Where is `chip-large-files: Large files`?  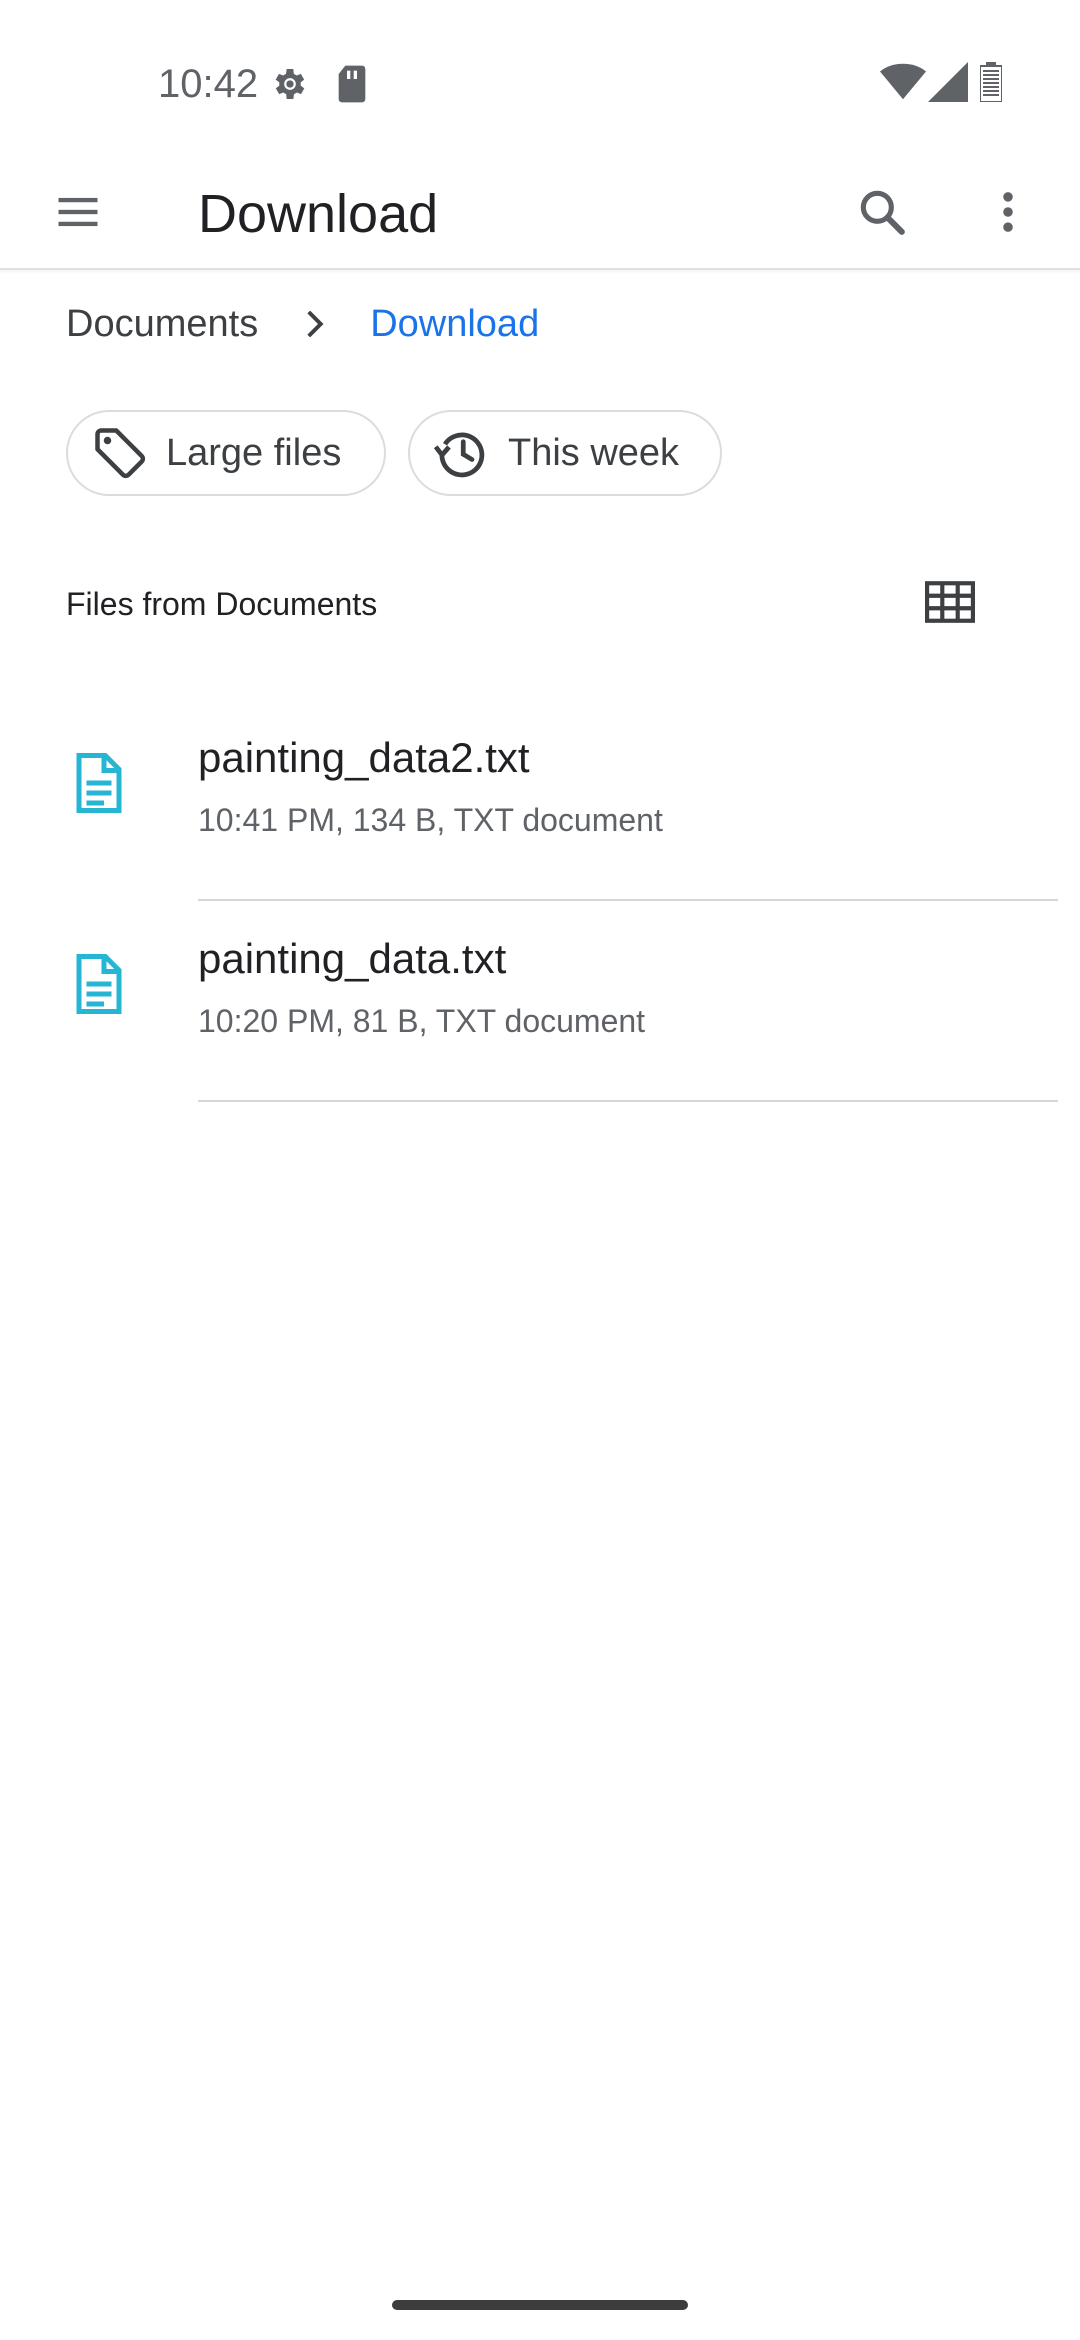
chip-large-files: Large files is located at coordinates (226, 453).